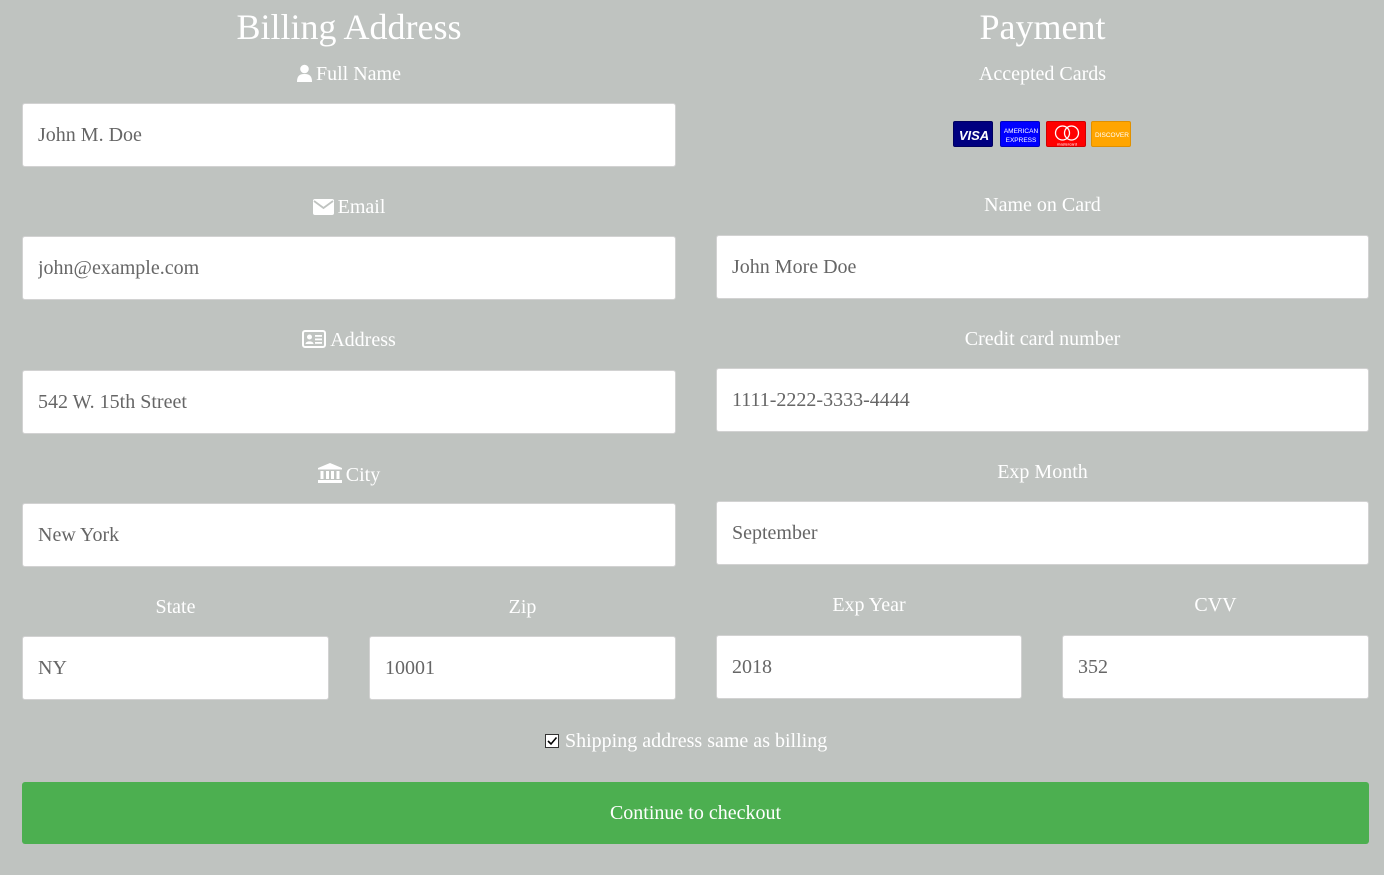  I want to click on svg-text: AMERICAN, so click(1021, 131).